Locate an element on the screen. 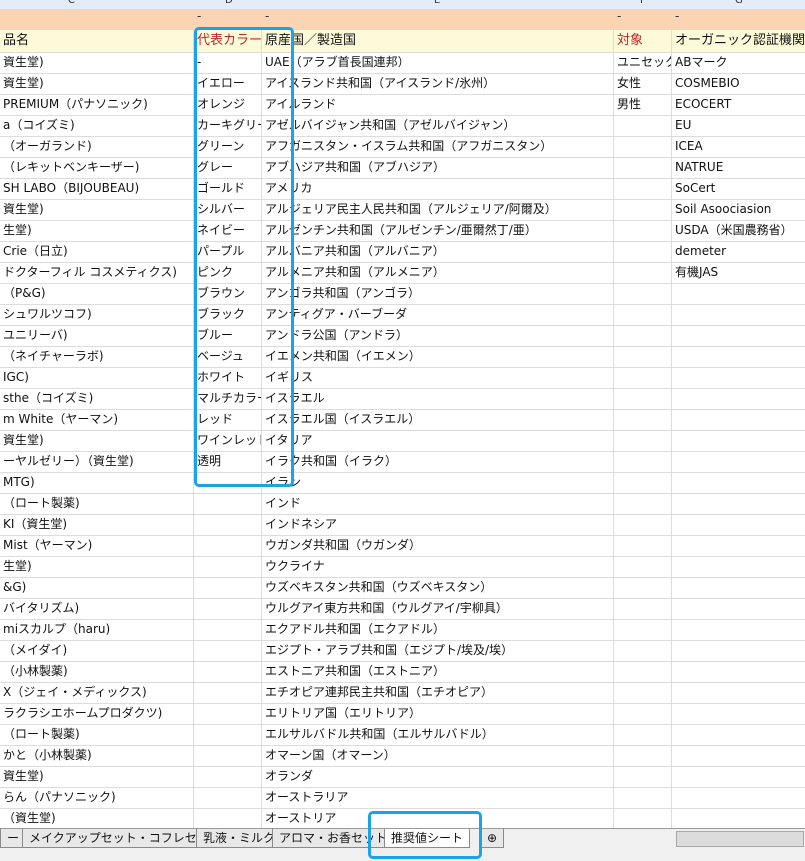 This screenshot has width=805, height=861. column-letter-c: C is located at coordinates (71, 3).